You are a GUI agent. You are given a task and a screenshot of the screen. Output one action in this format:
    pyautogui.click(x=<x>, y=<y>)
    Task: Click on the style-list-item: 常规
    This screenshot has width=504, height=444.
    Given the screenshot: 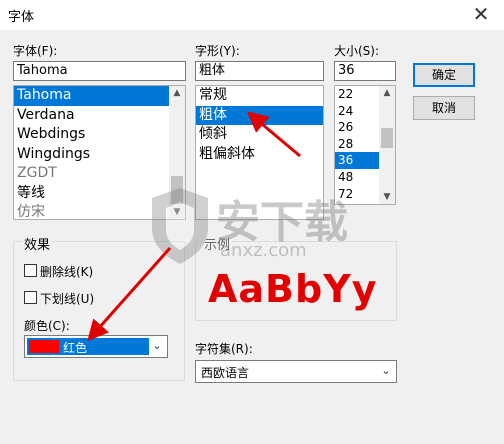 What is the action you would take?
    pyautogui.click(x=259, y=96)
    